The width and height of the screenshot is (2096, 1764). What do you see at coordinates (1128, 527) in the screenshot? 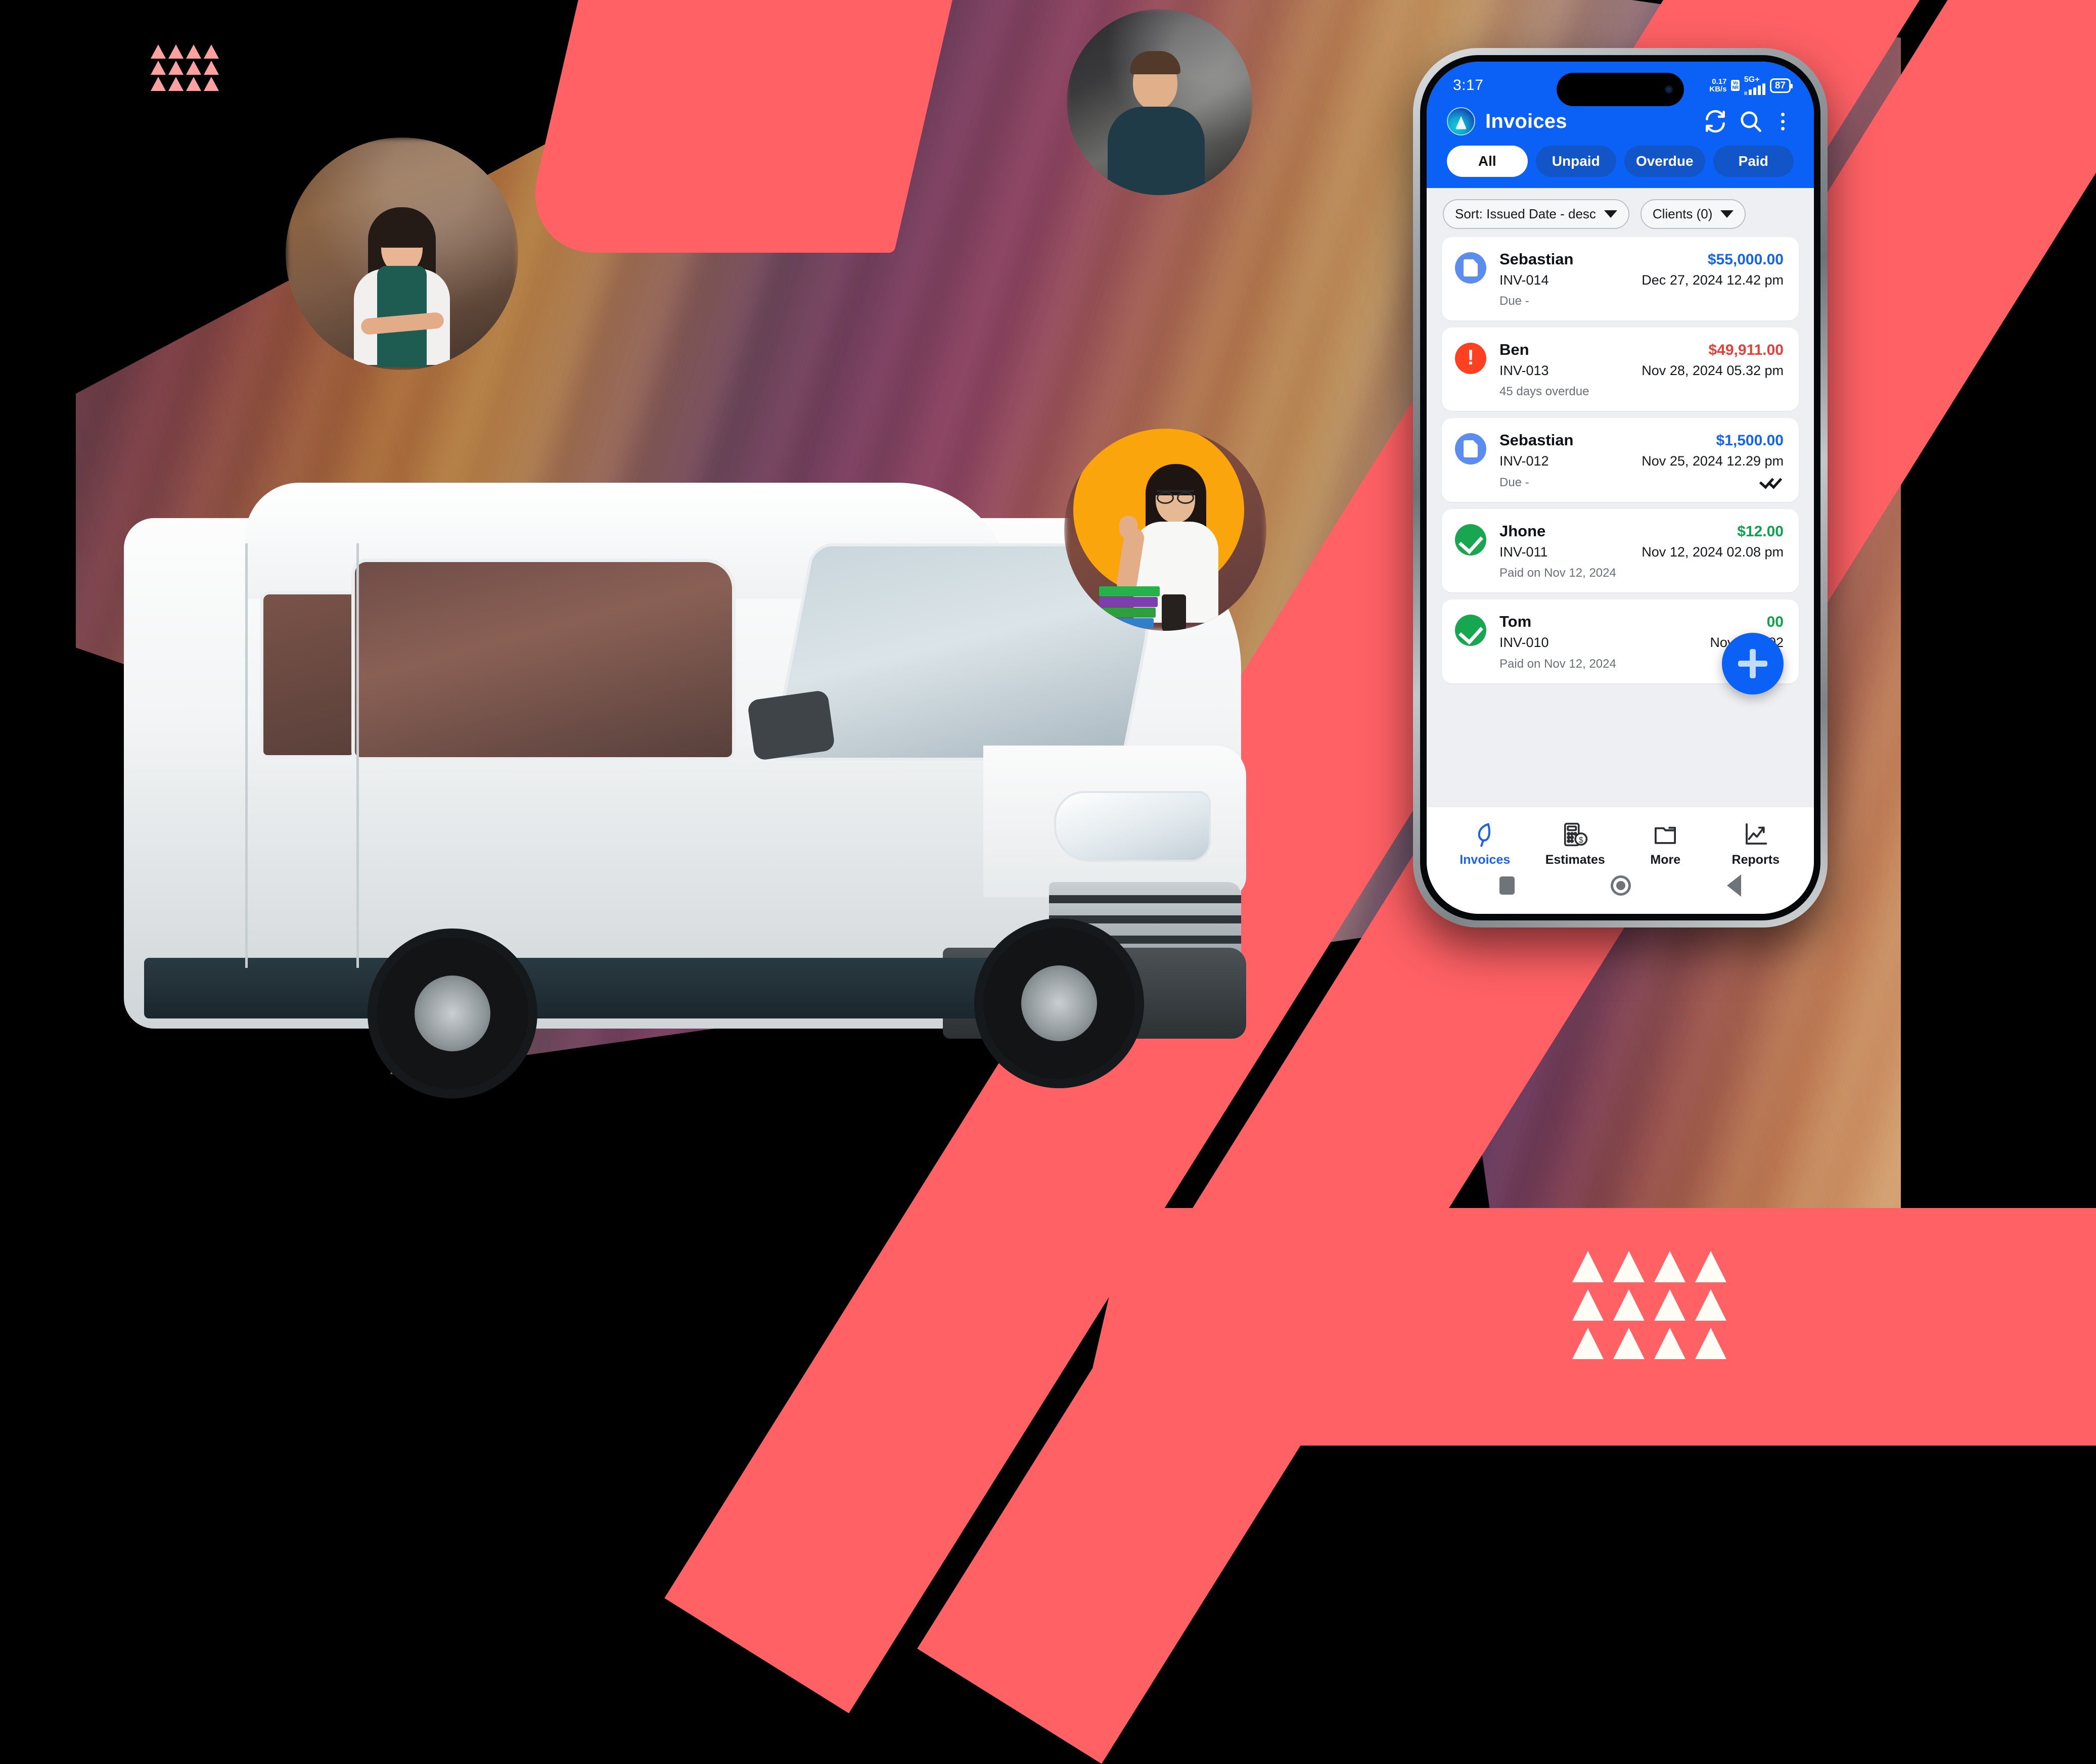
I see `thumbs-up-hand` at bounding box center [1128, 527].